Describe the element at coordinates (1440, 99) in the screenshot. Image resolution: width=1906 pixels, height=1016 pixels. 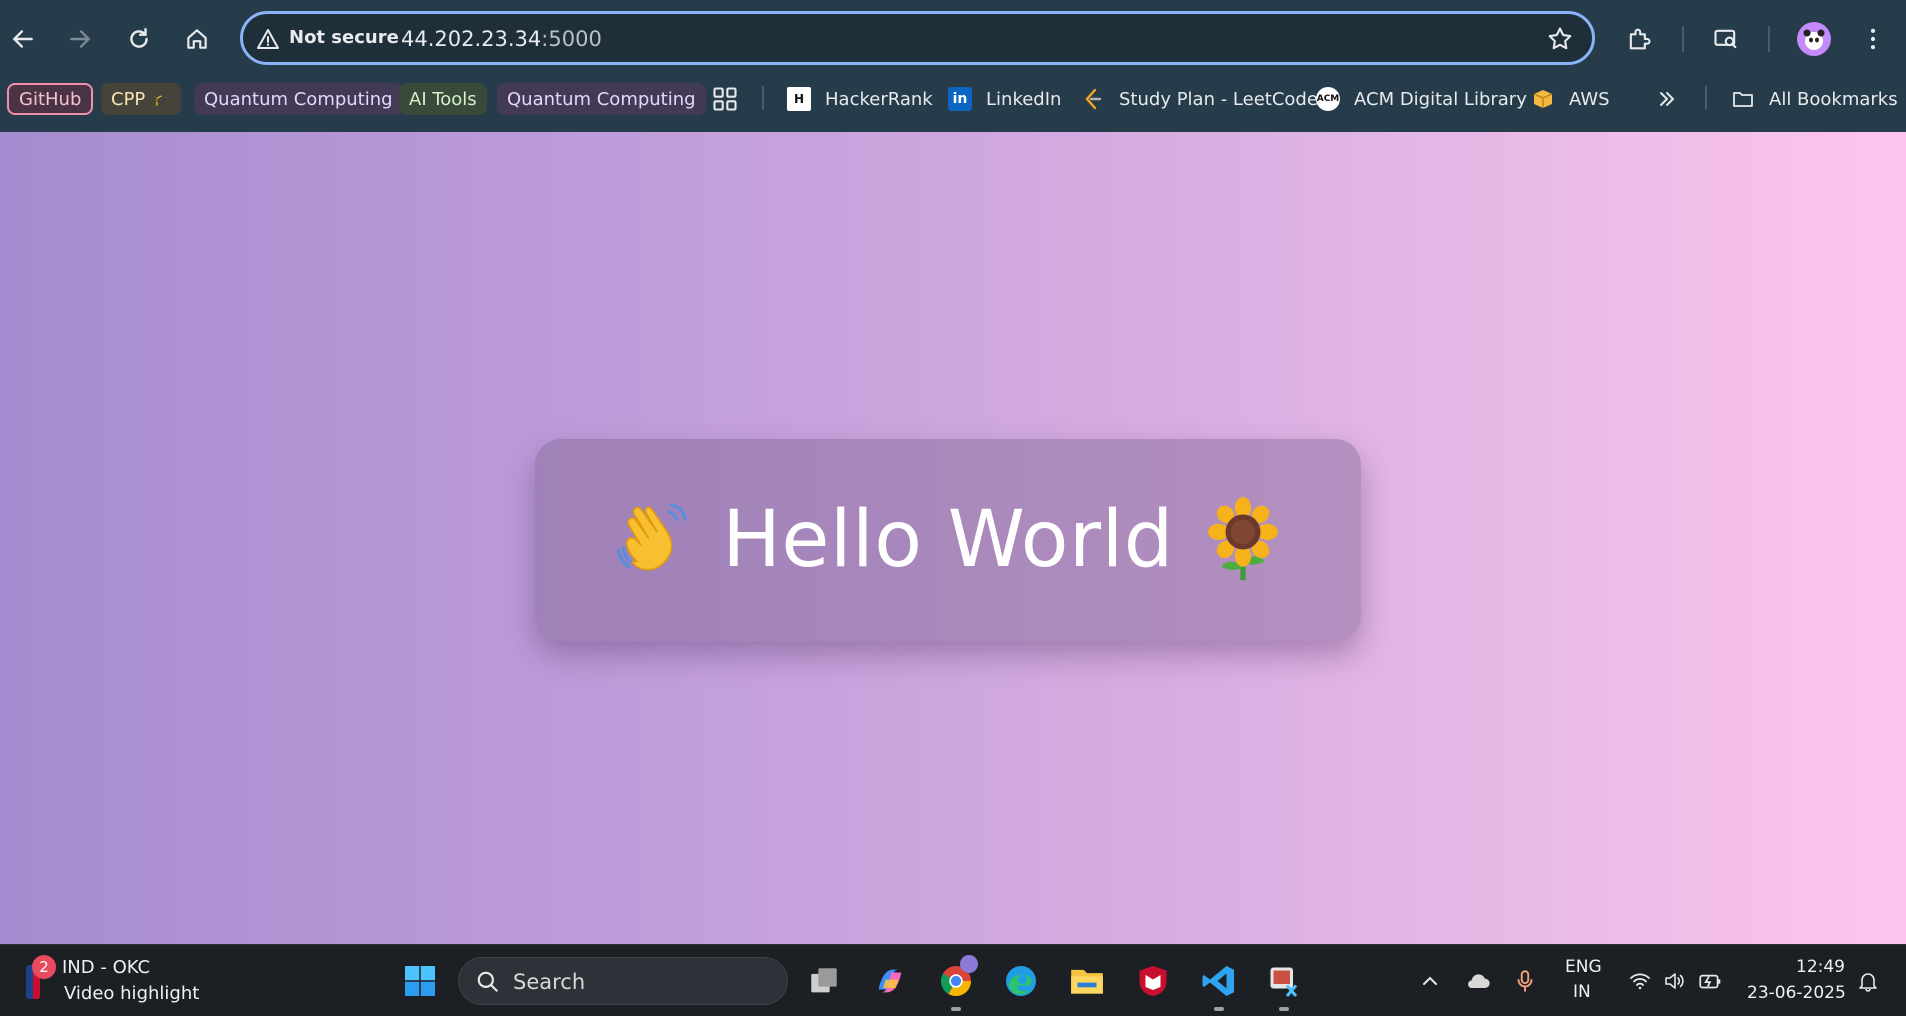
I see `bookmark-label: ACM Digital Library` at that location.